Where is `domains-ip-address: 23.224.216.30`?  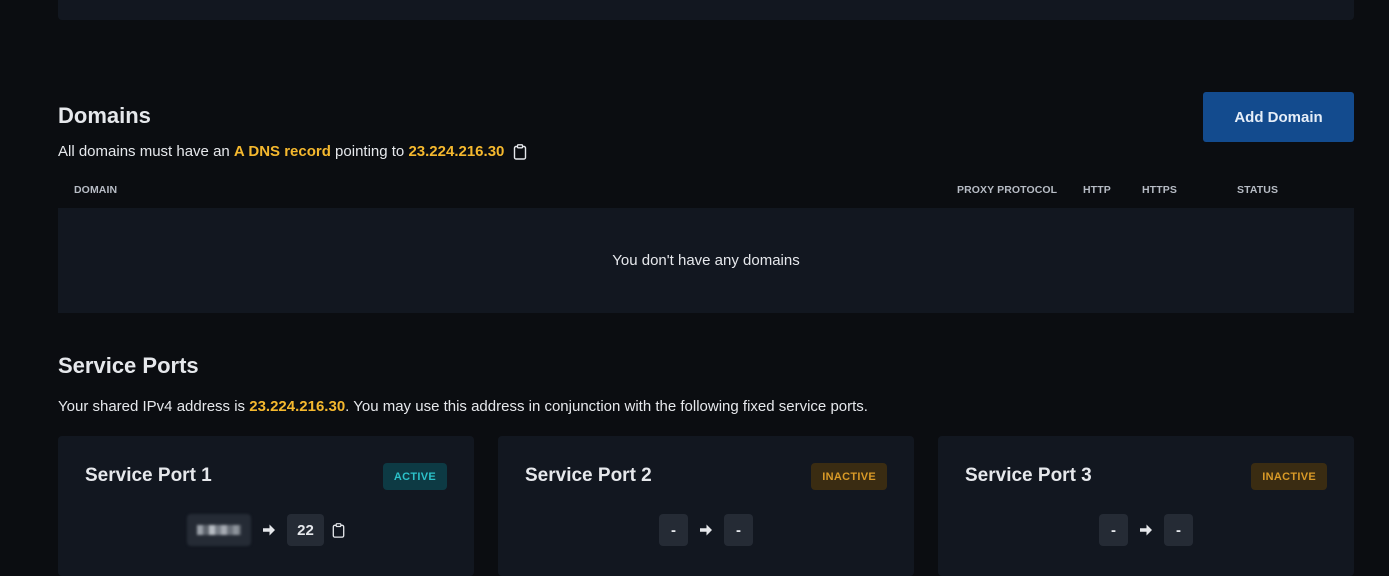 domains-ip-address: 23.224.216.30 is located at coordinates (456, 151).